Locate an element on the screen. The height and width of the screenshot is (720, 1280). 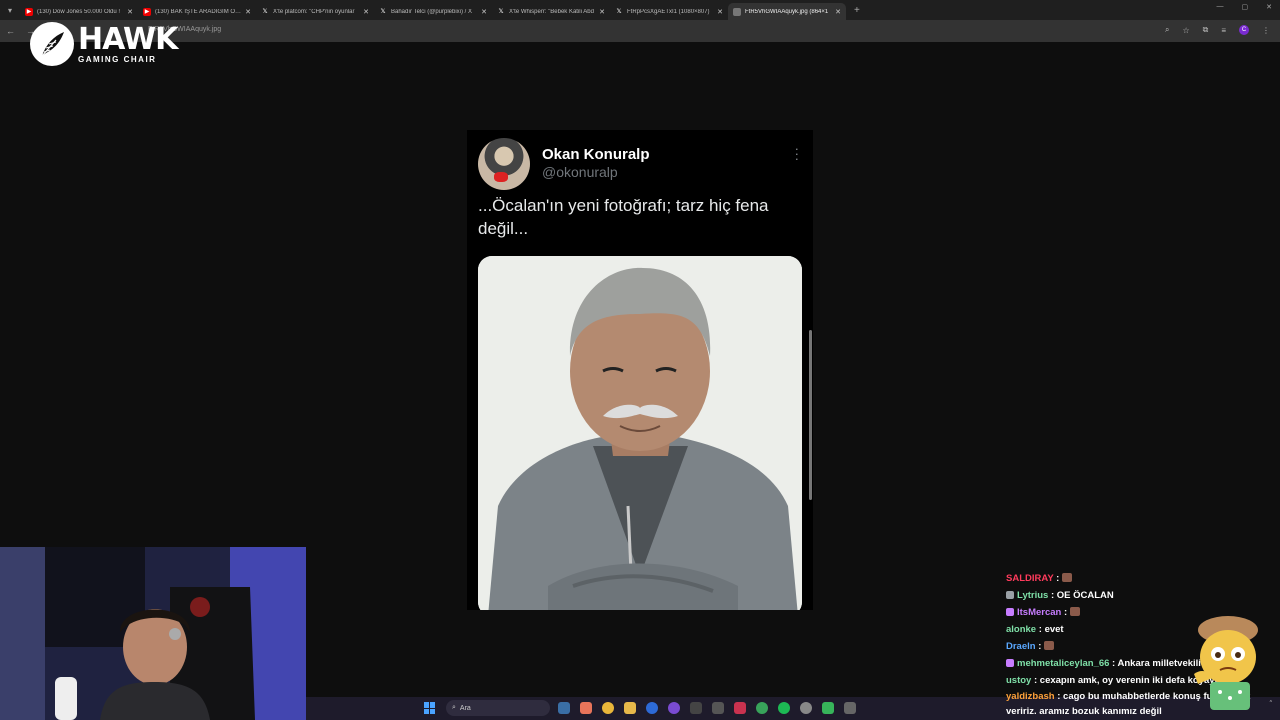
taskbar-search: ⌕ Ara is located at coordinates (498, 708).